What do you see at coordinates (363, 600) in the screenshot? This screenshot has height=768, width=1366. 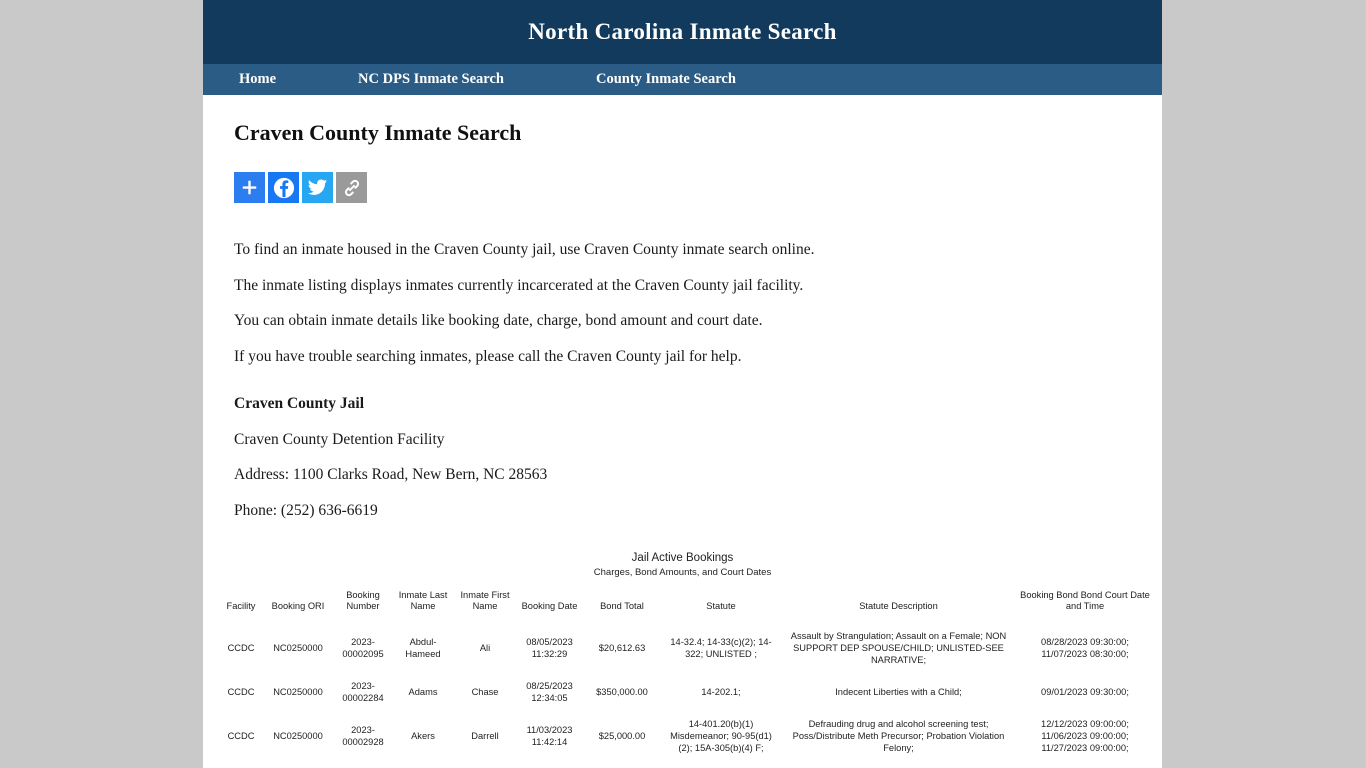 I see `column-header-booking-number: Booking Number` at bounding box center [363, 600].